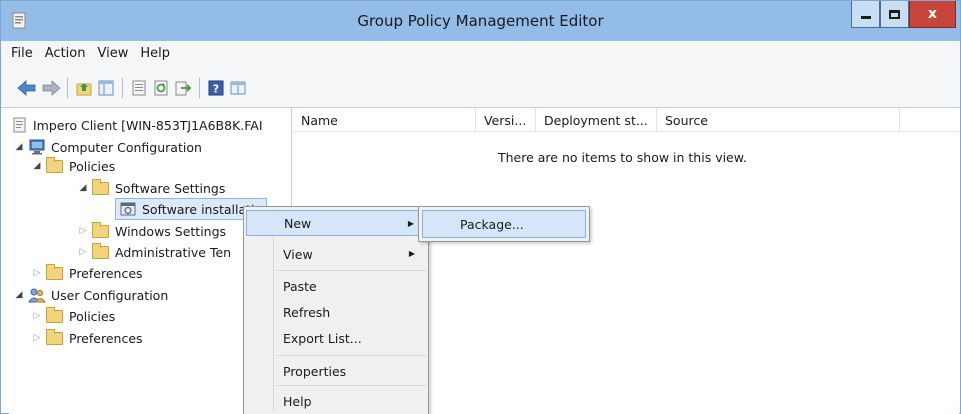 This screenshot has height=414, width=961. I want to click on users-icon, so click(37, 295).